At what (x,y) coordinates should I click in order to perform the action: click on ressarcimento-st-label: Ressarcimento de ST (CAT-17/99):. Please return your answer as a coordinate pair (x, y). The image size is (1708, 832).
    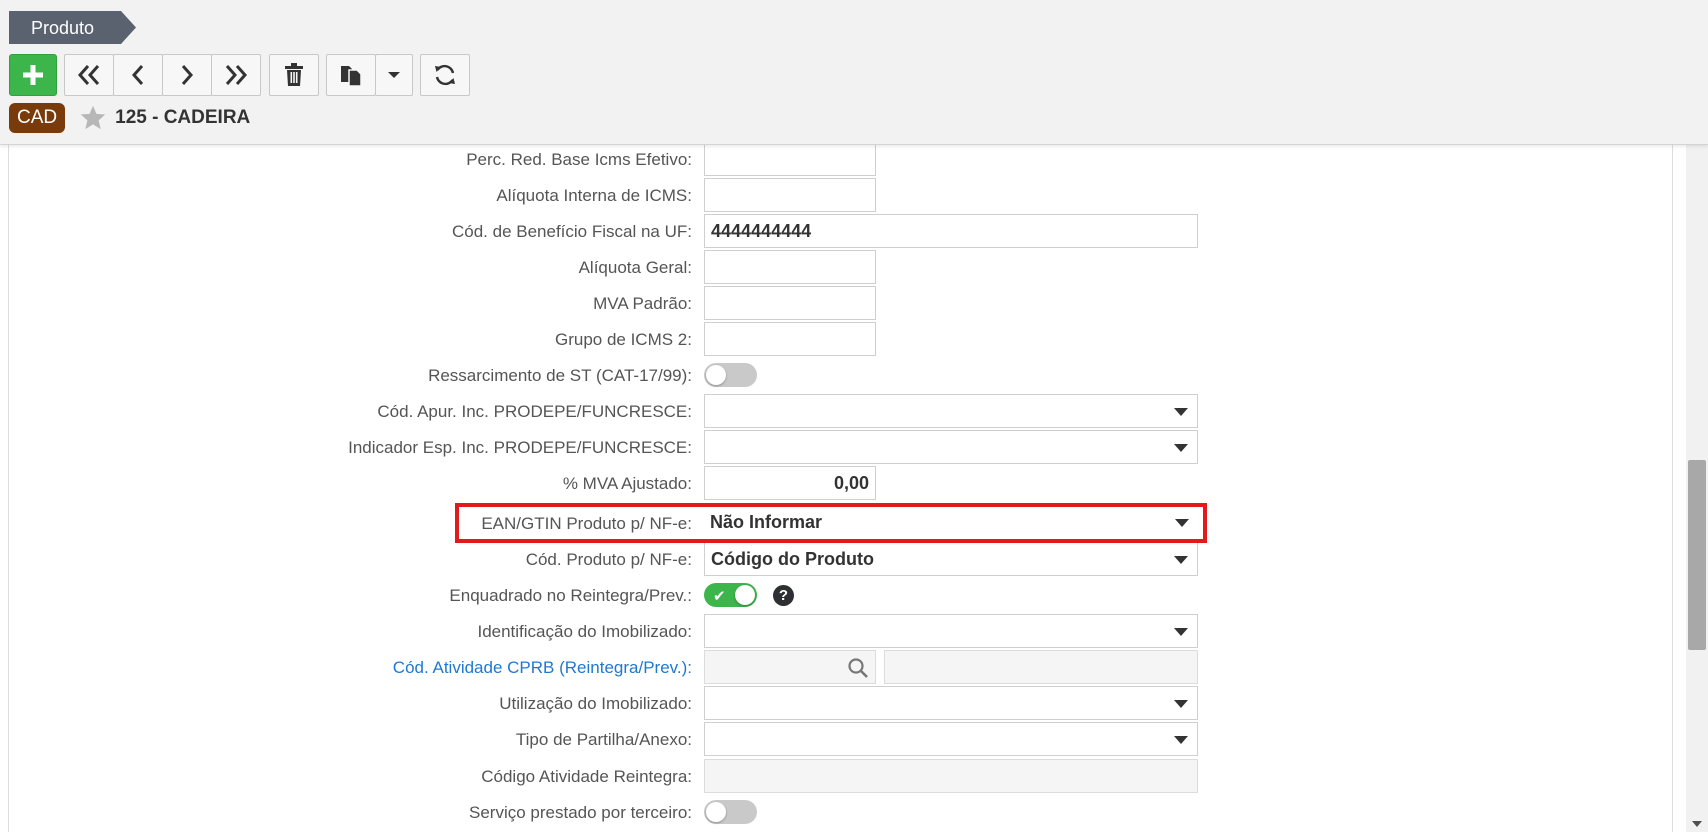
    Looking at the image, I should click on (560, 375).